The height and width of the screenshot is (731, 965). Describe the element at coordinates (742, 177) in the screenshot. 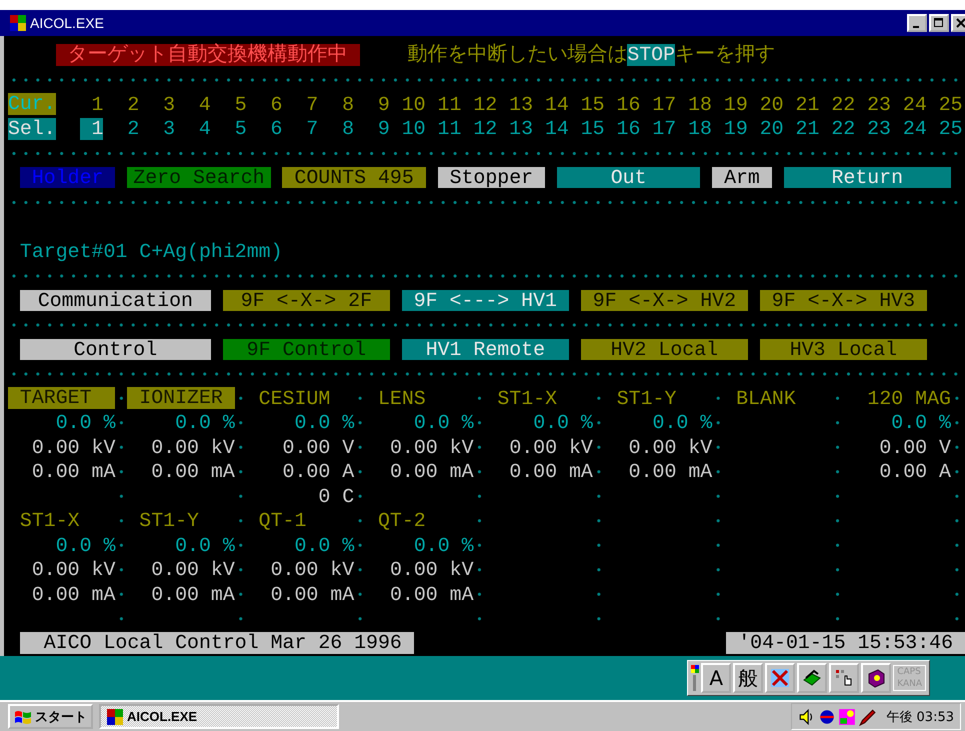

I see `mechanism-indicator: Arm` at that location.